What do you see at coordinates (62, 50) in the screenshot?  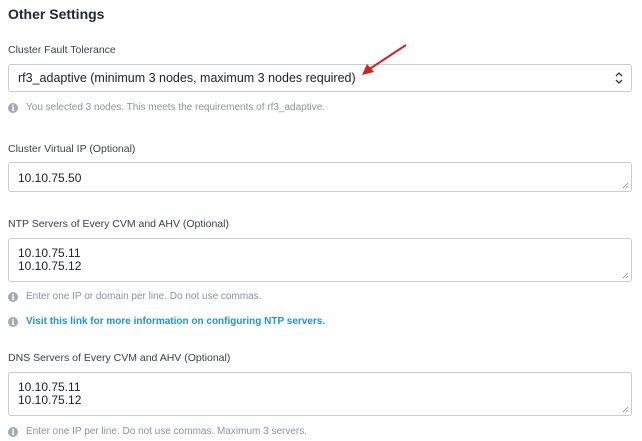 I see `fault-tolerance-label: Cluster Fault Tolerance` at bounding box center [62, 50].